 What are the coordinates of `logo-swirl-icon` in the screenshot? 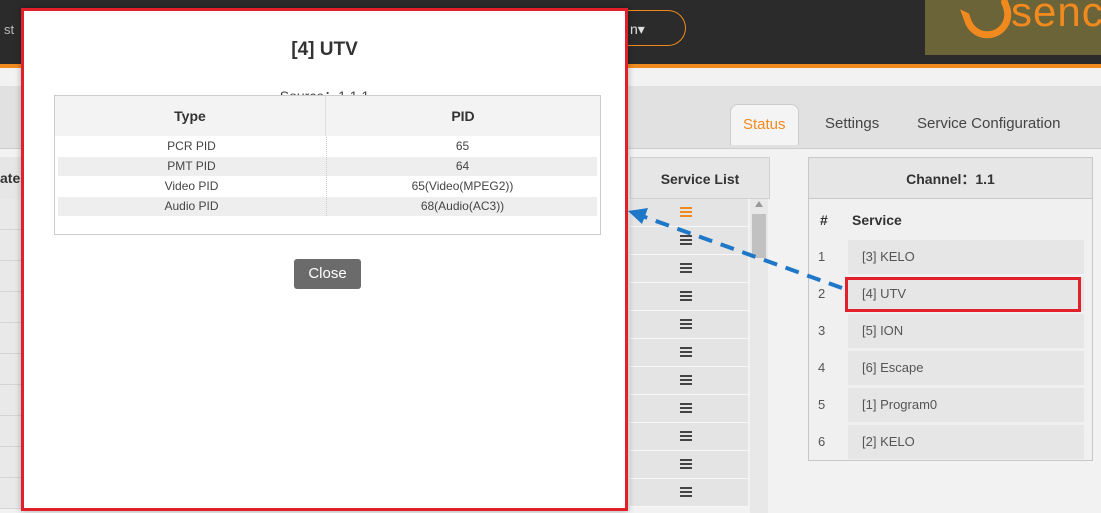 It's located at (989, 23).